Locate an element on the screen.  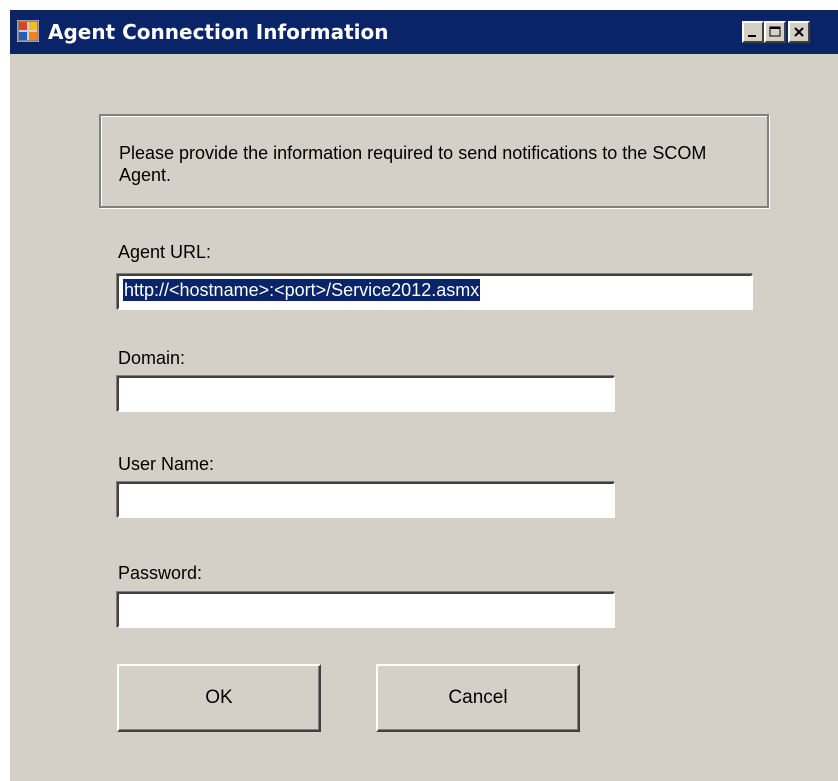
minimize-button is located at coordinates (753, 32).